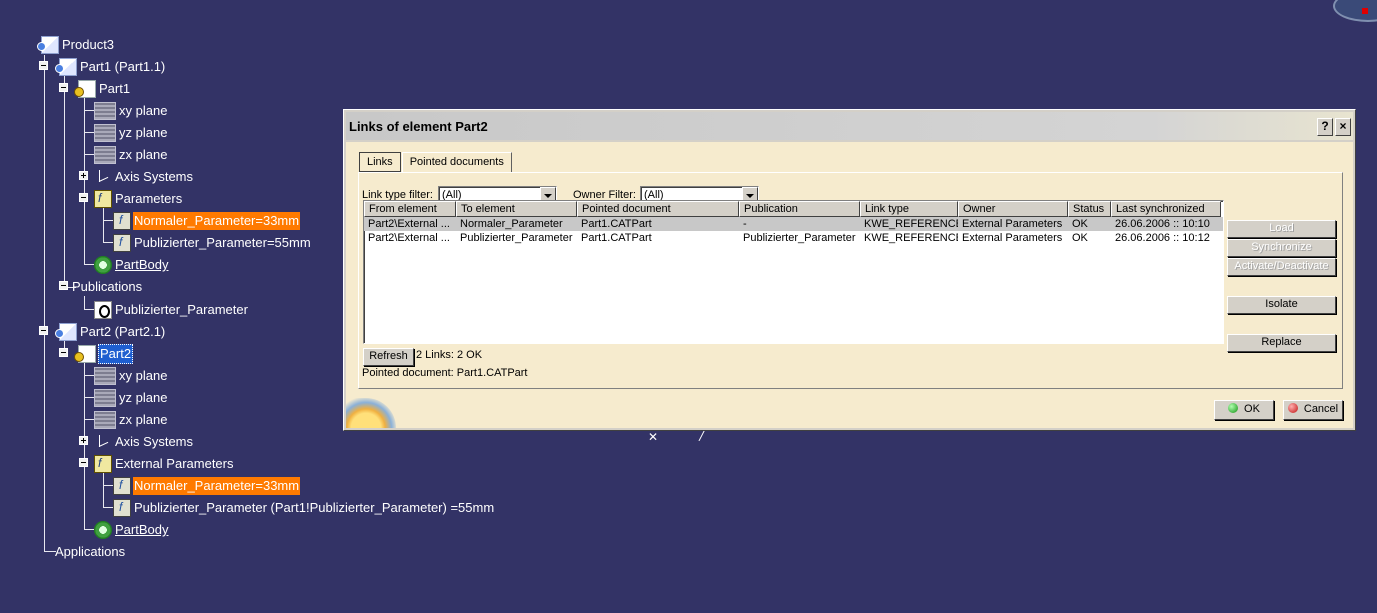 The height and width of the screenshot is (613, 1377). What do you see at coordinates (103, 177) in the screenshot?
I see `axis-system-icon` at bounding box center [103, 177].